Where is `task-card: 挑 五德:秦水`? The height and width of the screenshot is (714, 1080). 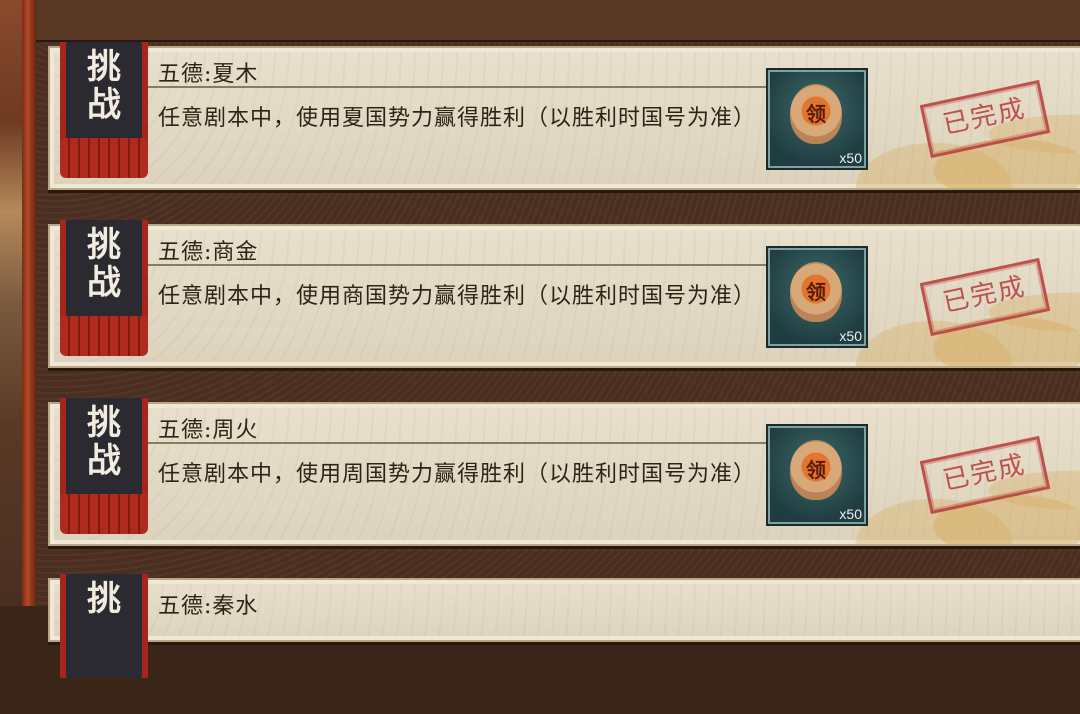
task-card: 挑 五德:秦水 is located at coordinates (564, 626).